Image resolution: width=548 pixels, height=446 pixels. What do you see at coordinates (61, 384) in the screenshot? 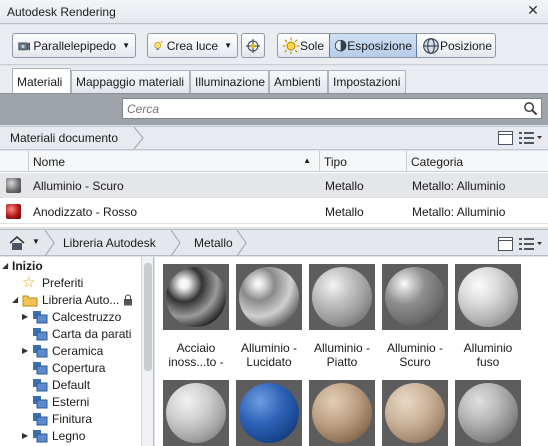
I see `tree-node-default: Default` at bounding box center [61, 384].